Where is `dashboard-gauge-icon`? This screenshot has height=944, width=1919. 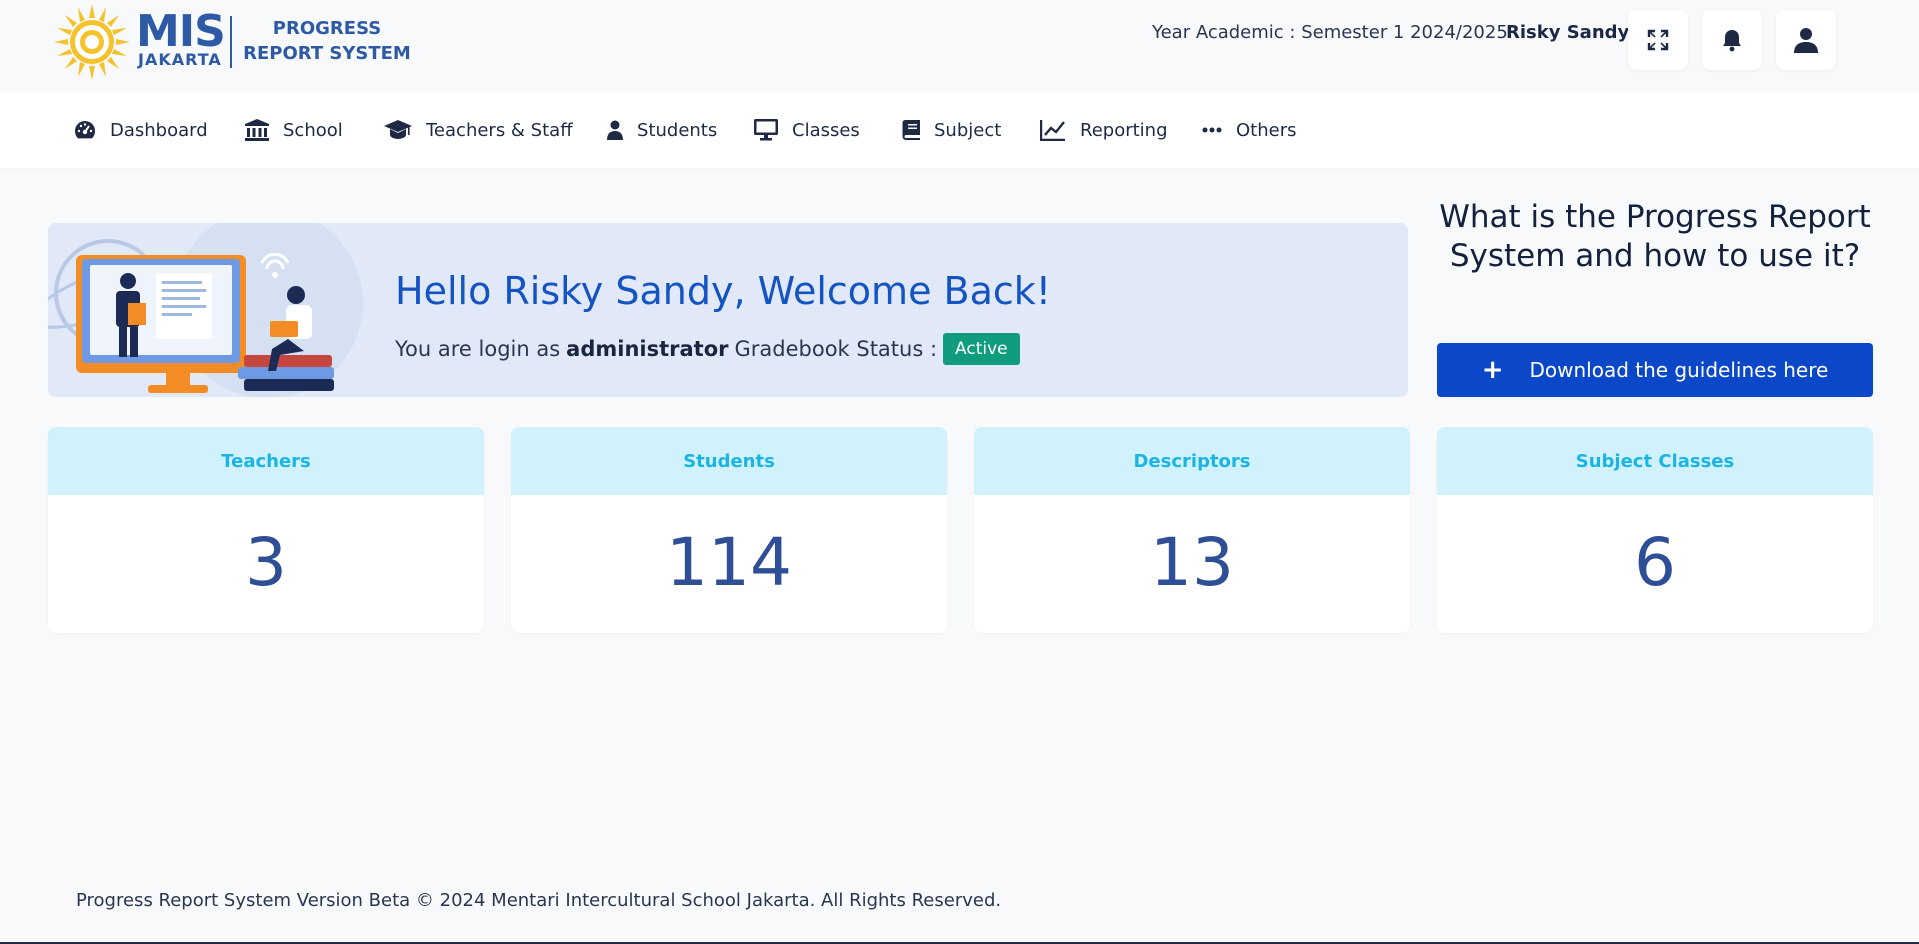
dashboard-gauge-icon is located at coordinates (85, 130).